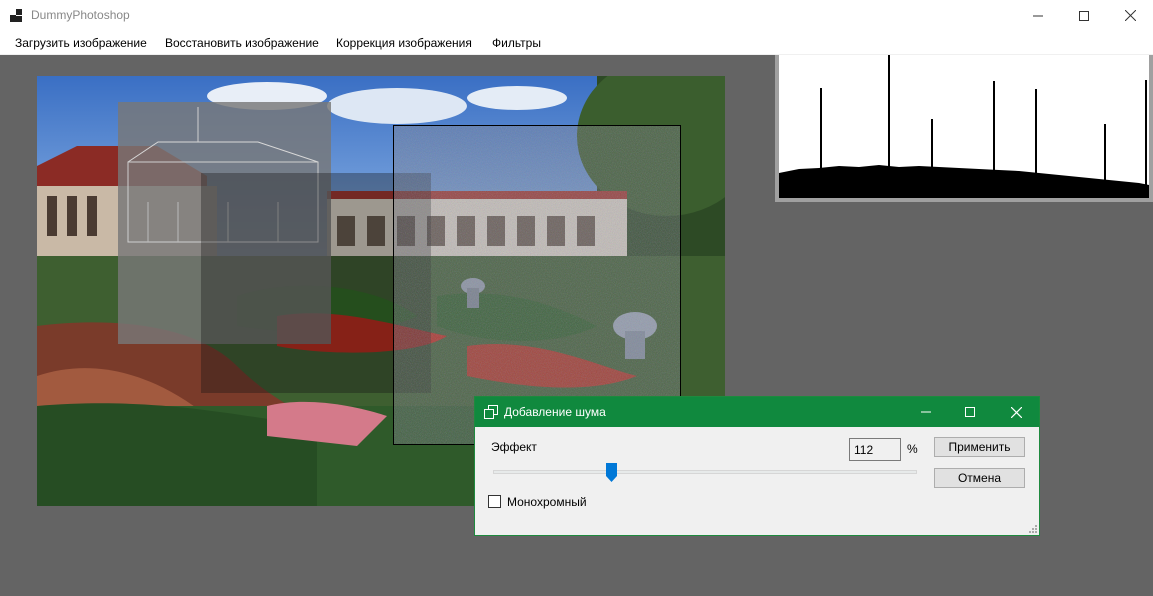 This screenshot has width=1153, height=596. I want to click on close-button, so click(1130, 15).